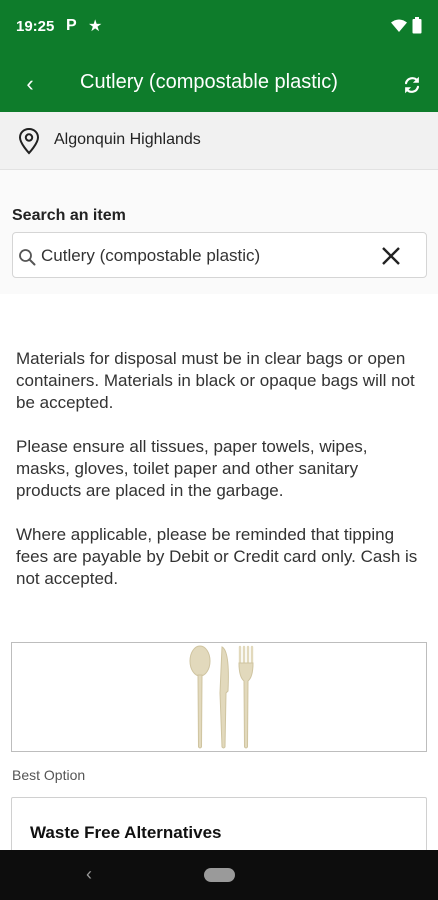 The width and height of the screenshot is (438, 900). I want to click on clear-search-button, so click(391, 256).